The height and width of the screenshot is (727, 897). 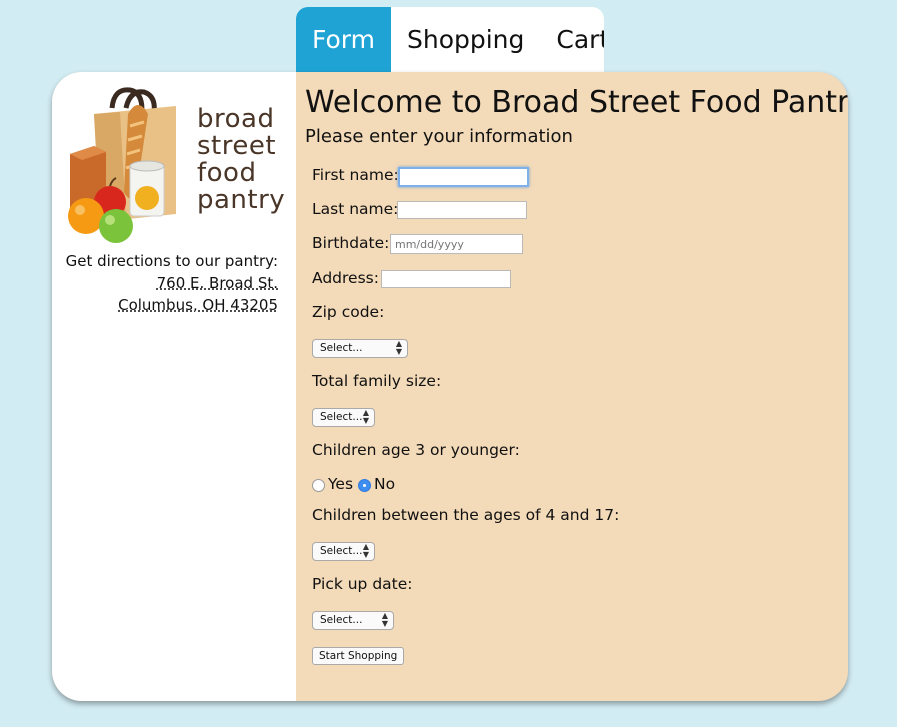 I want to click on family-size-select: Select... ▲ ▼, so click(x=343, y=417).